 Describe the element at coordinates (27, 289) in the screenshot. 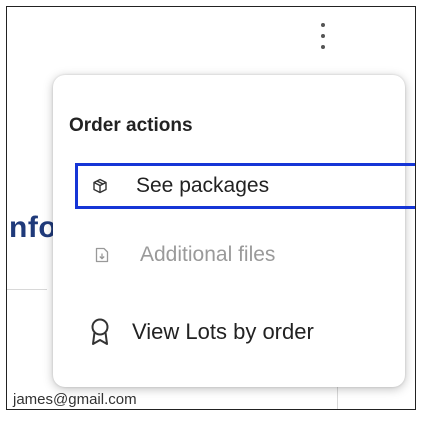

I see `divider` at that location.